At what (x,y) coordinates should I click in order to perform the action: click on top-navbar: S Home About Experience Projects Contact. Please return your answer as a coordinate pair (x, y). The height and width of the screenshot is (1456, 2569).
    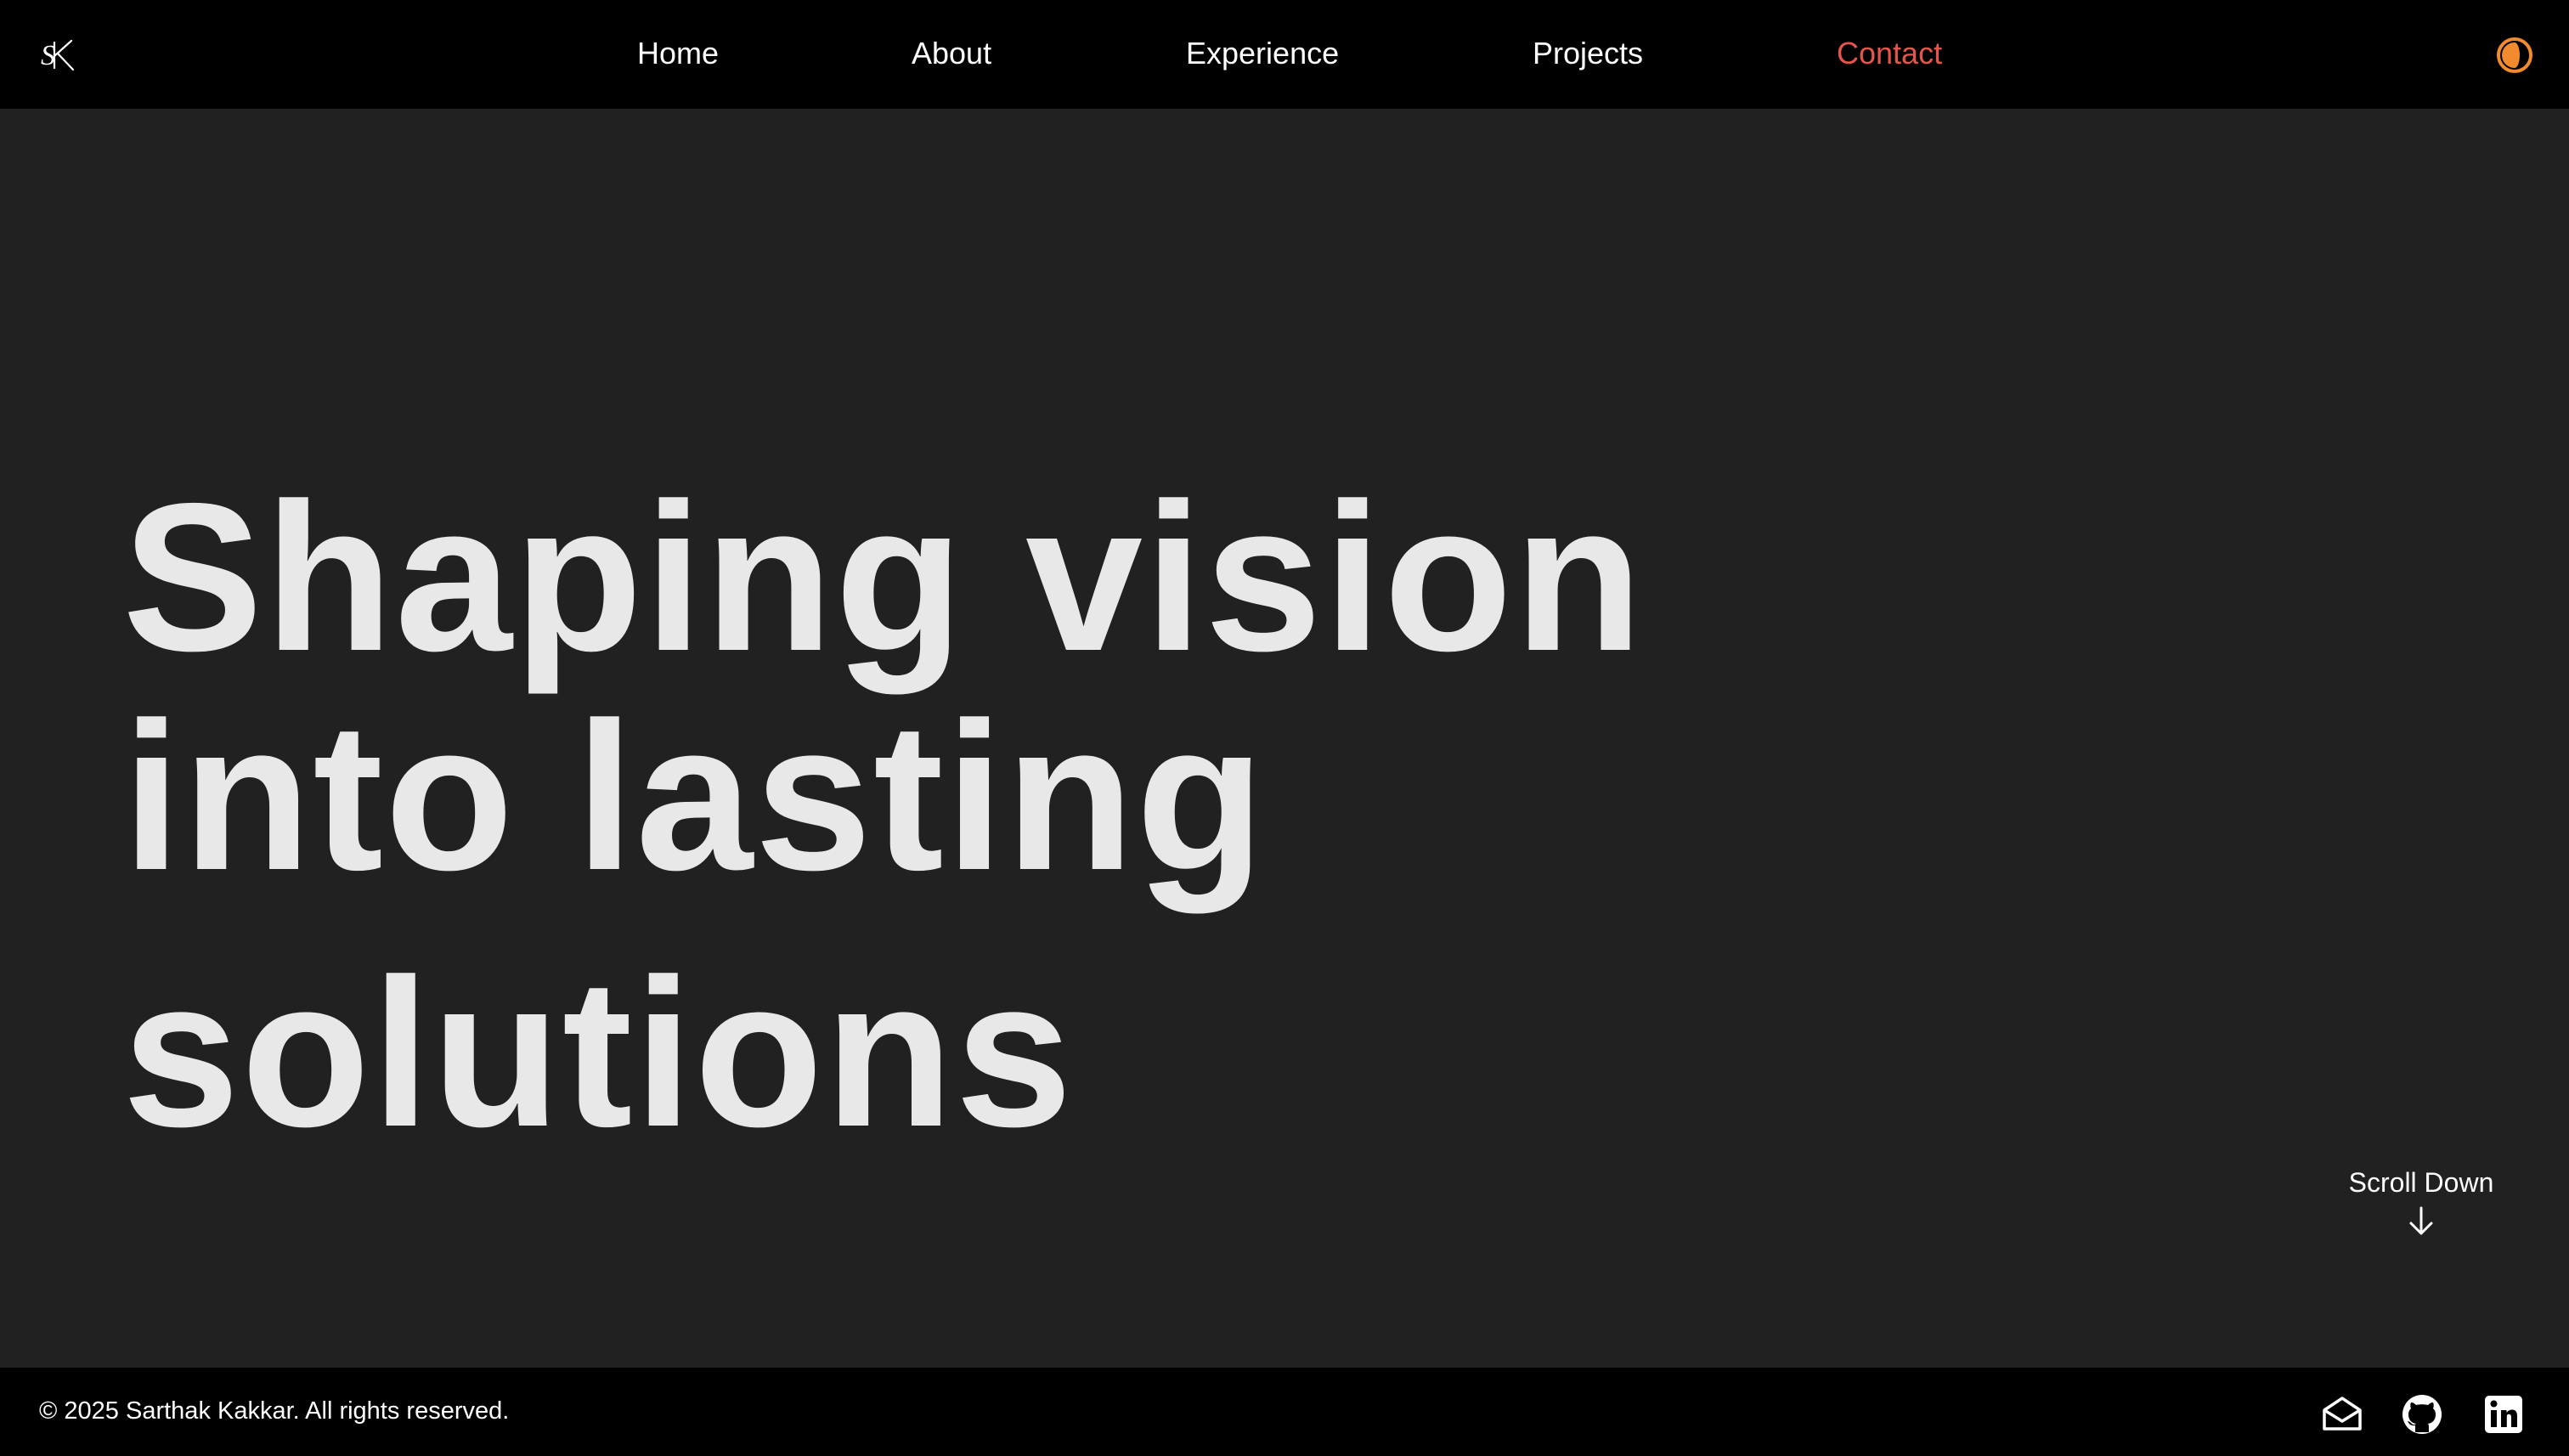
    Looking at the image, I should click on (1284, 54).